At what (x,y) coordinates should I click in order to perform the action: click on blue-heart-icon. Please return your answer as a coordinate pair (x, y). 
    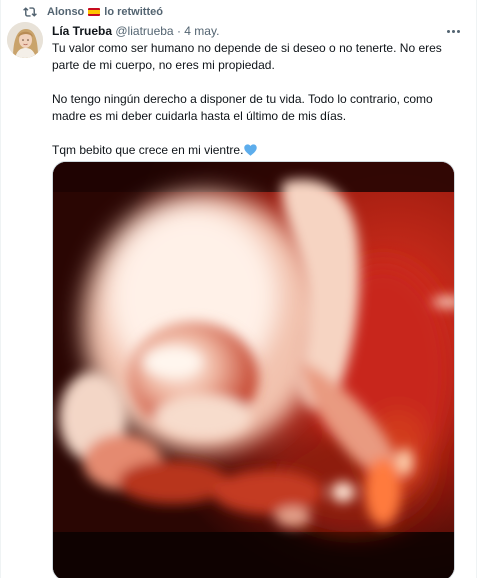
    Looking at the image, I should click on (251, 152).